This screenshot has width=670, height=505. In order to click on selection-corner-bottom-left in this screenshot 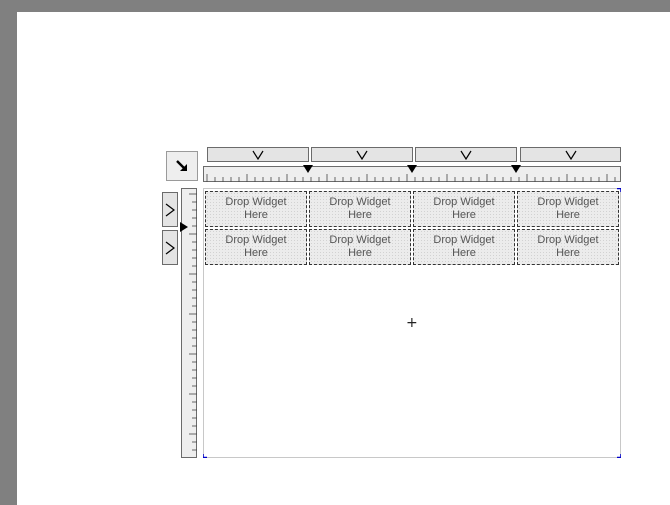, I will do `click(205, 456)`.